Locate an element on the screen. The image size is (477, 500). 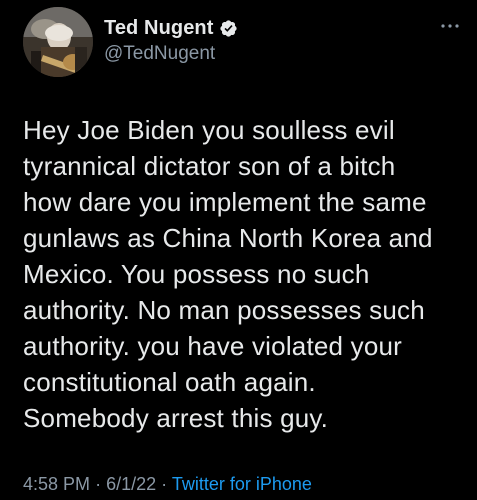
avatar-photo is located at coordinates (58, 42).